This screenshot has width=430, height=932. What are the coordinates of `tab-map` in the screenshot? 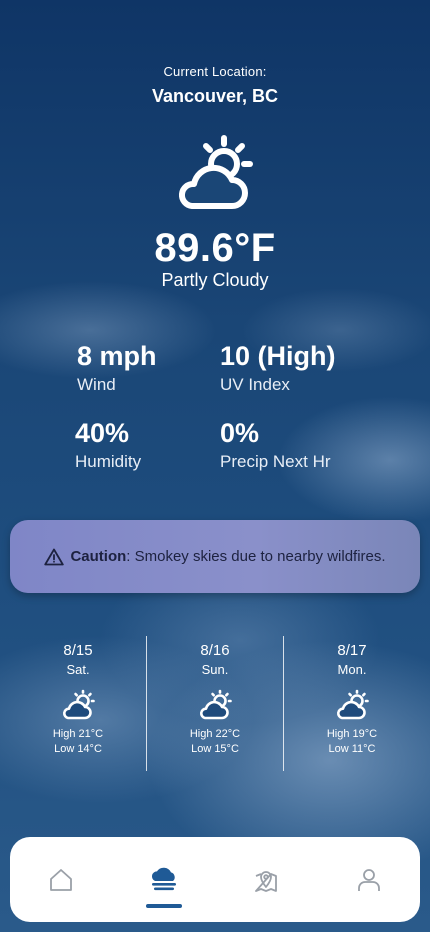 It's located at (266, 880).